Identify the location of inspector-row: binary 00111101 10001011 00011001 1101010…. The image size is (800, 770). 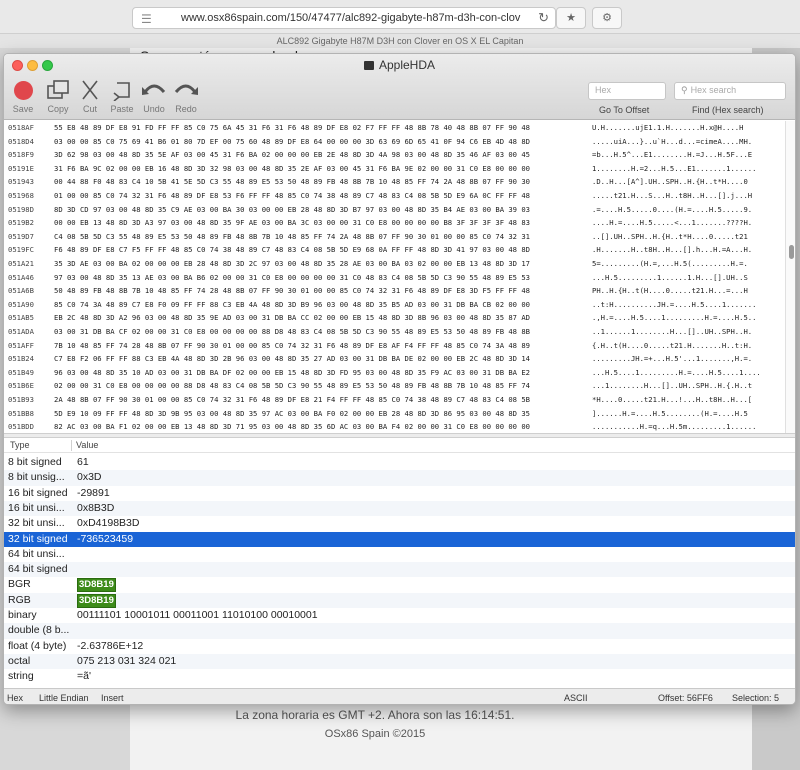
(399, 615).